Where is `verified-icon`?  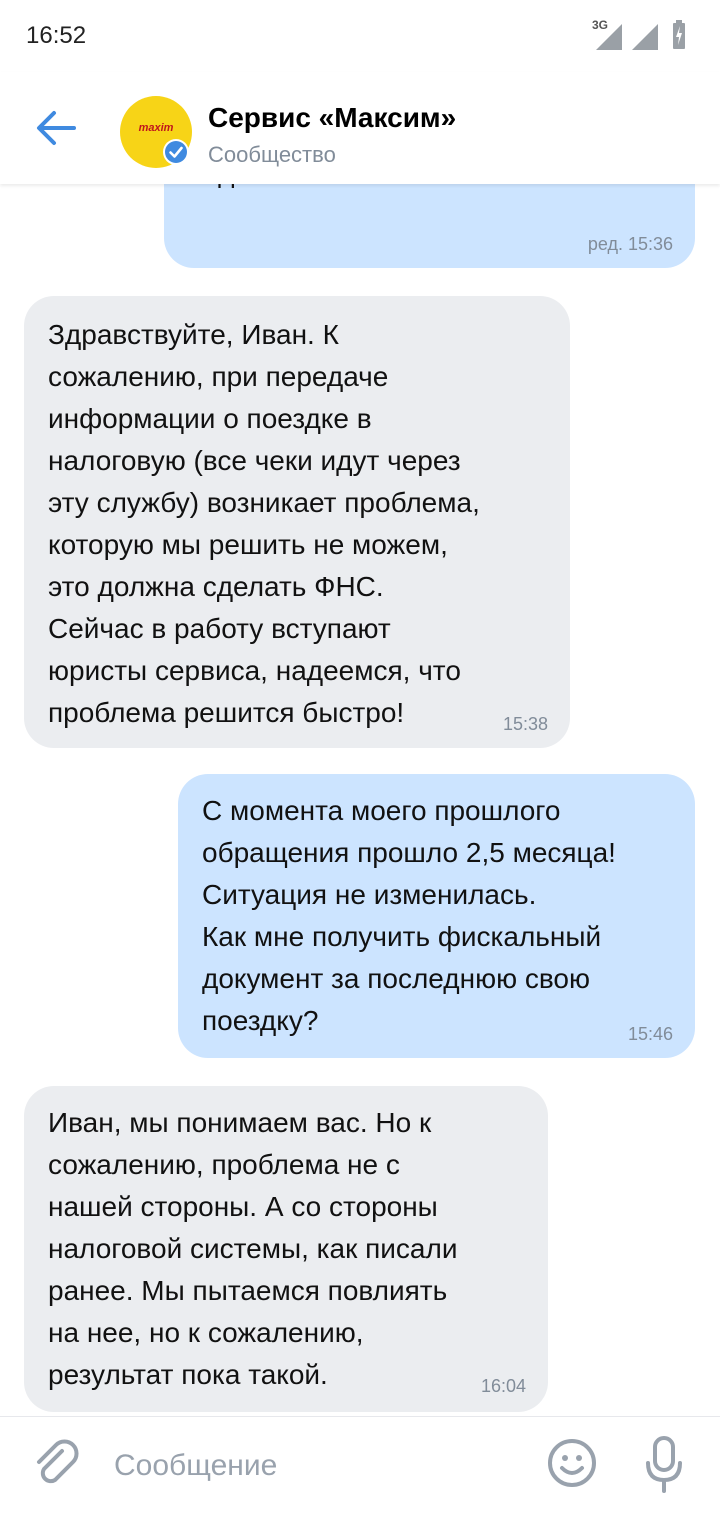
verified-icon is located at coordinates (176, 152).